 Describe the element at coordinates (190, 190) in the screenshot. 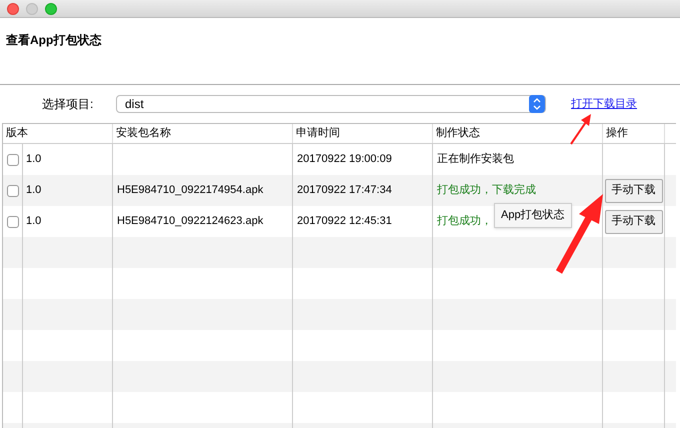

I see `table-cell-text: H5E984710_0922174954.apk` at that location.